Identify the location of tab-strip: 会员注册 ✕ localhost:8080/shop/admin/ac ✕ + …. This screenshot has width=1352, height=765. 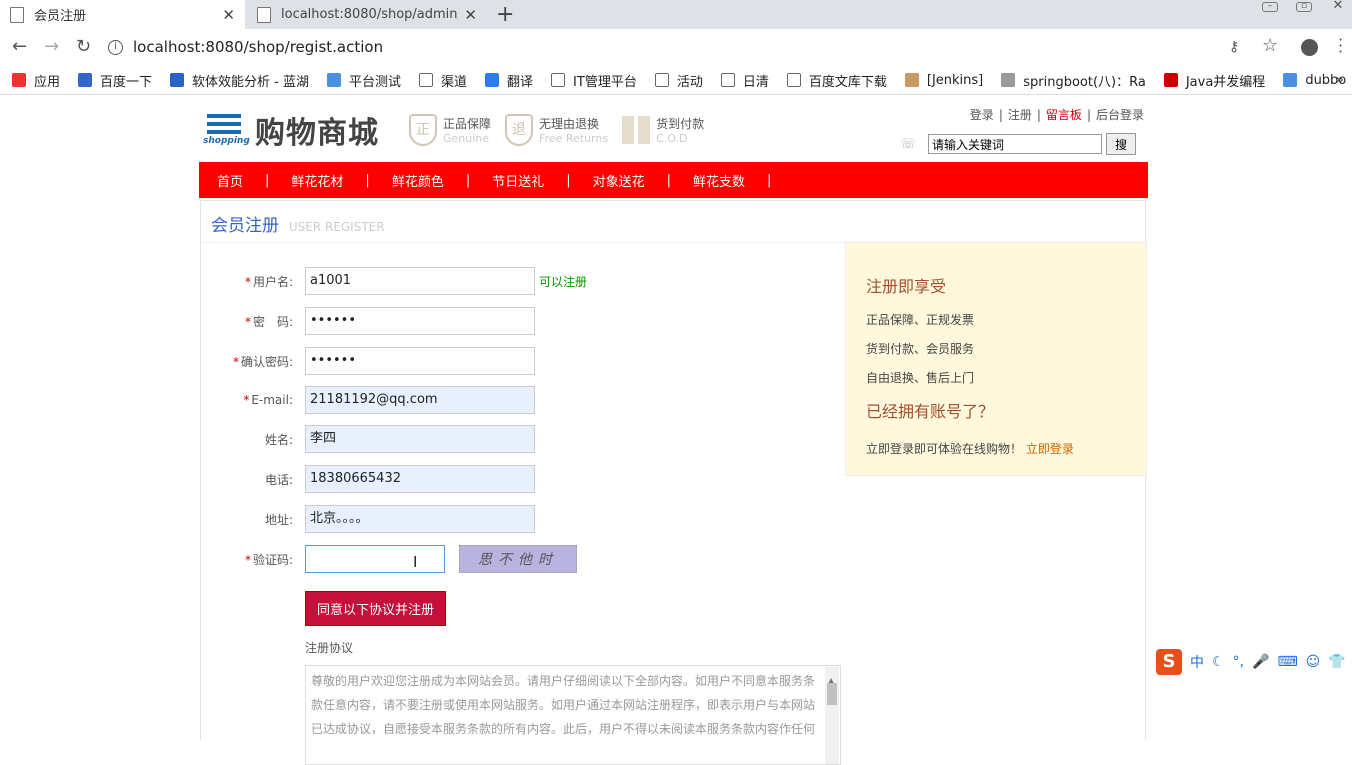
(676, 14).